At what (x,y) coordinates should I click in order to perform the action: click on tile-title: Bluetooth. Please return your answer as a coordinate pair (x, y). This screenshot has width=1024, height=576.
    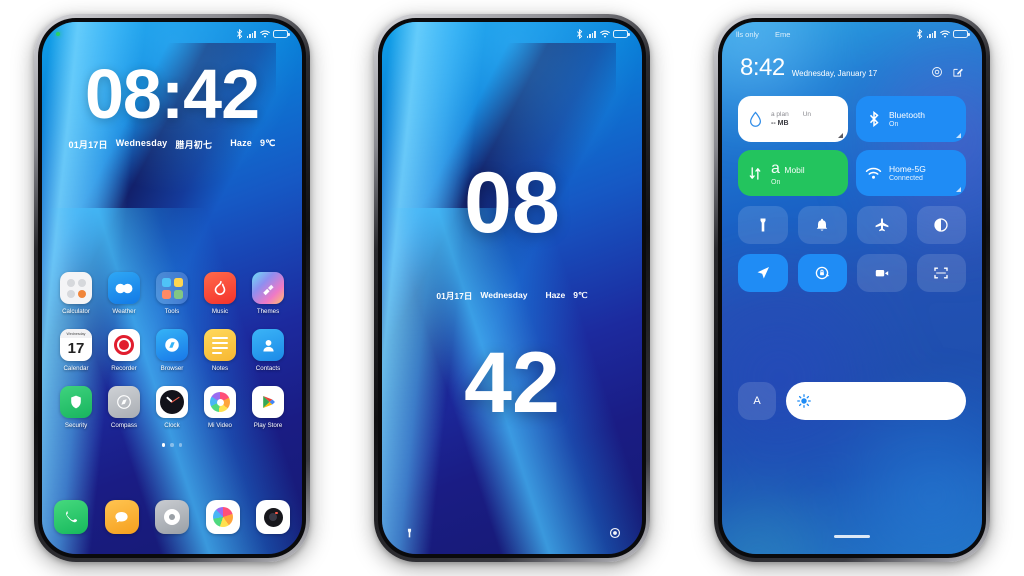
    Looking at the image, I should click on (907, 115).